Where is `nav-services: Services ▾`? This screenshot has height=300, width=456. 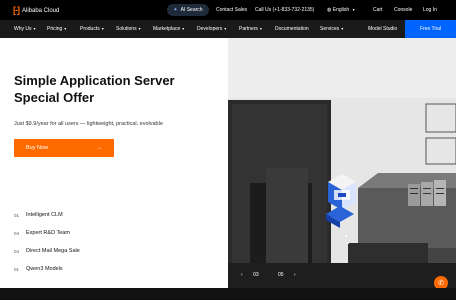 nav-services: Services ▾ is located at coordinates (331, 29).